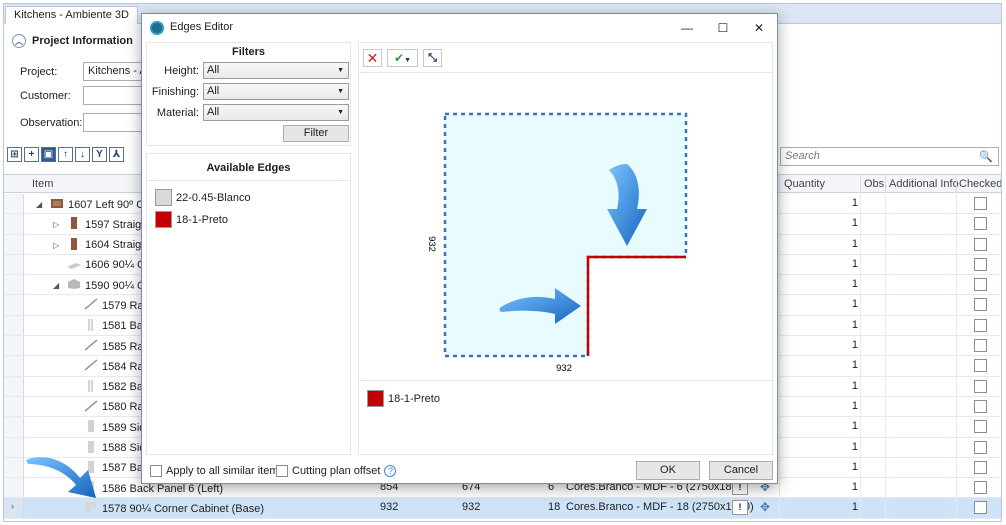  I want to click on merge-icon: Y, so click(99, 154).